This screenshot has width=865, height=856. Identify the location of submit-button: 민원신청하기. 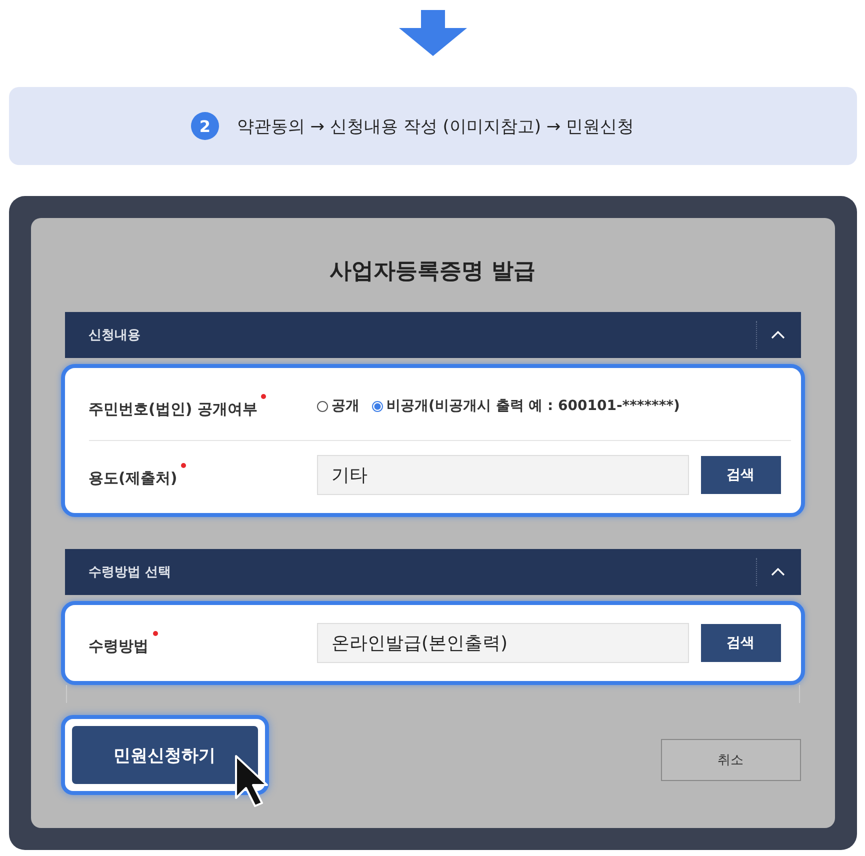
(165, 755).